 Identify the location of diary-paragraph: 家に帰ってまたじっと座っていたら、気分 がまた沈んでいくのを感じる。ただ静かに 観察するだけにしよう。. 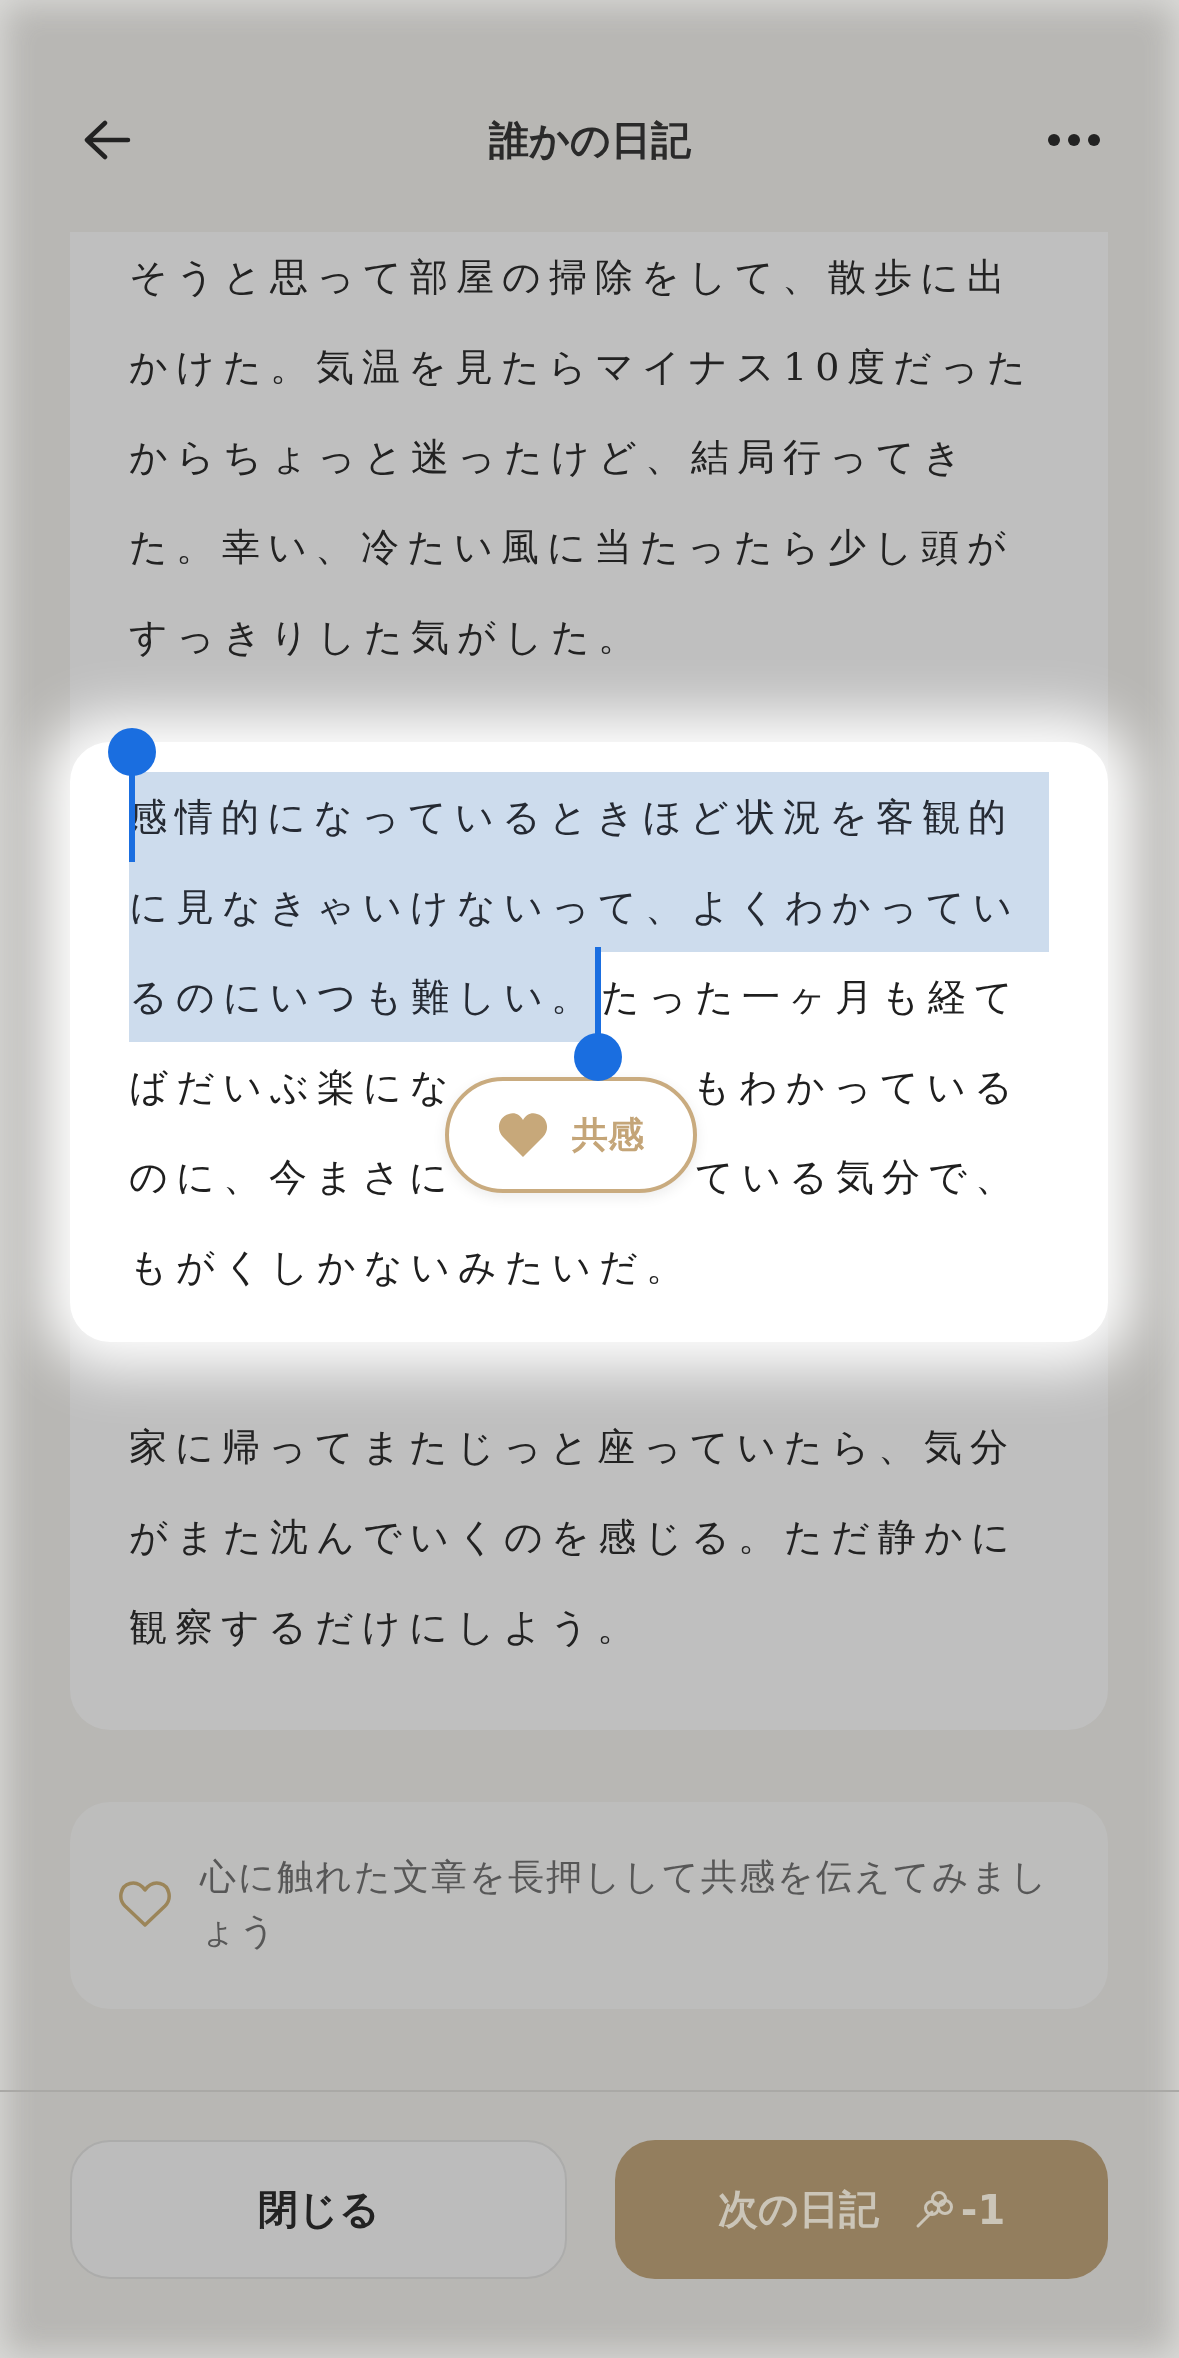
(574, 1537).